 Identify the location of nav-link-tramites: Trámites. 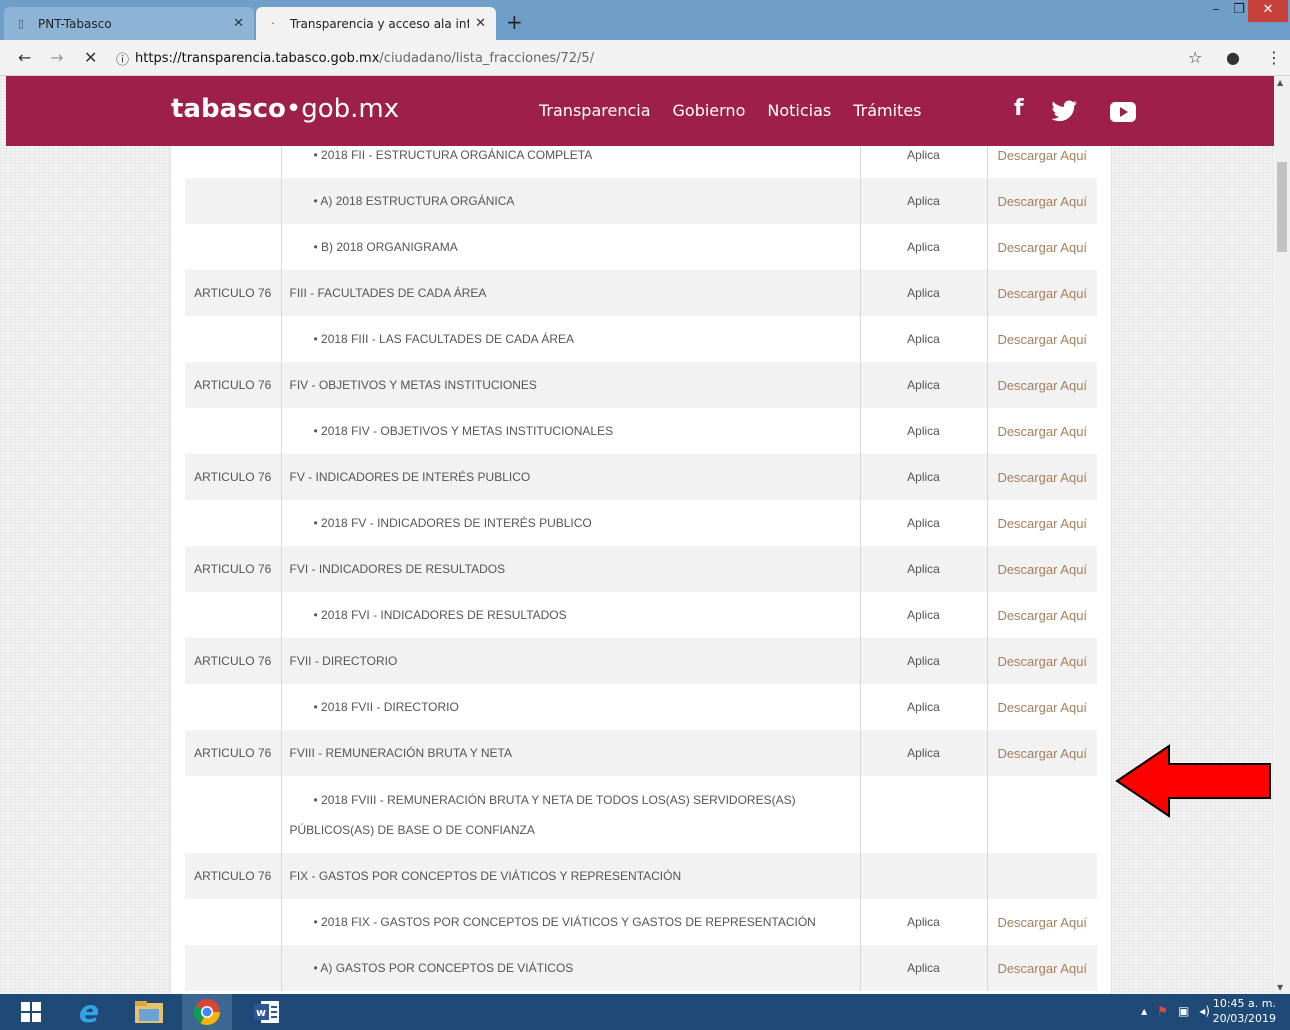
(887, 110).